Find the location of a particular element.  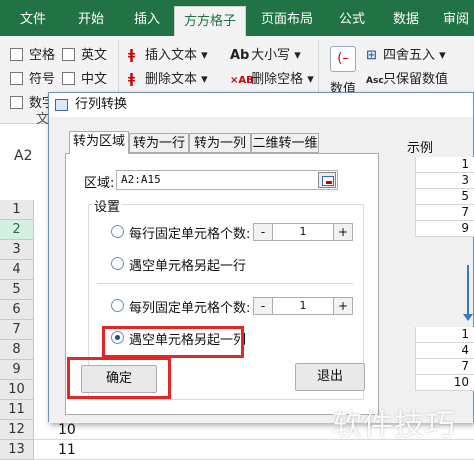

tab-insert: 插入 is located at coordinates (147, 18).